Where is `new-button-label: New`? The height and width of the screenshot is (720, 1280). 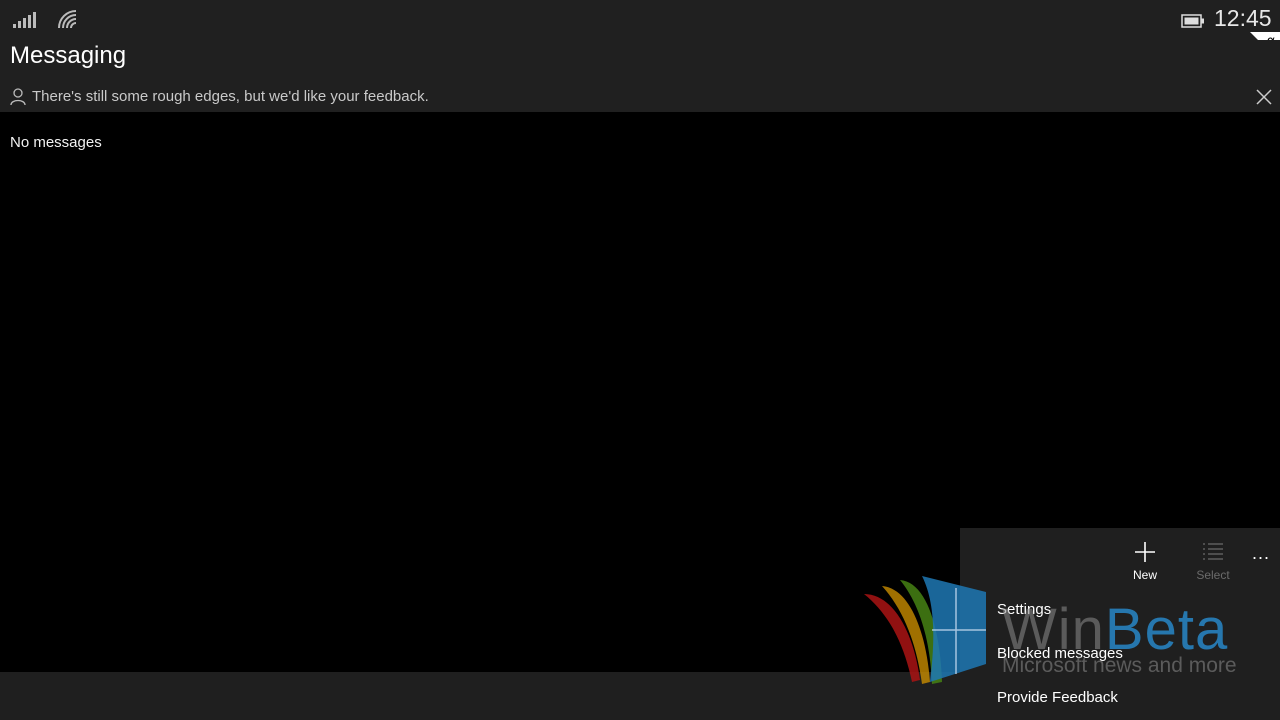
new-button-label: New is located at coordinates (1144, 575).